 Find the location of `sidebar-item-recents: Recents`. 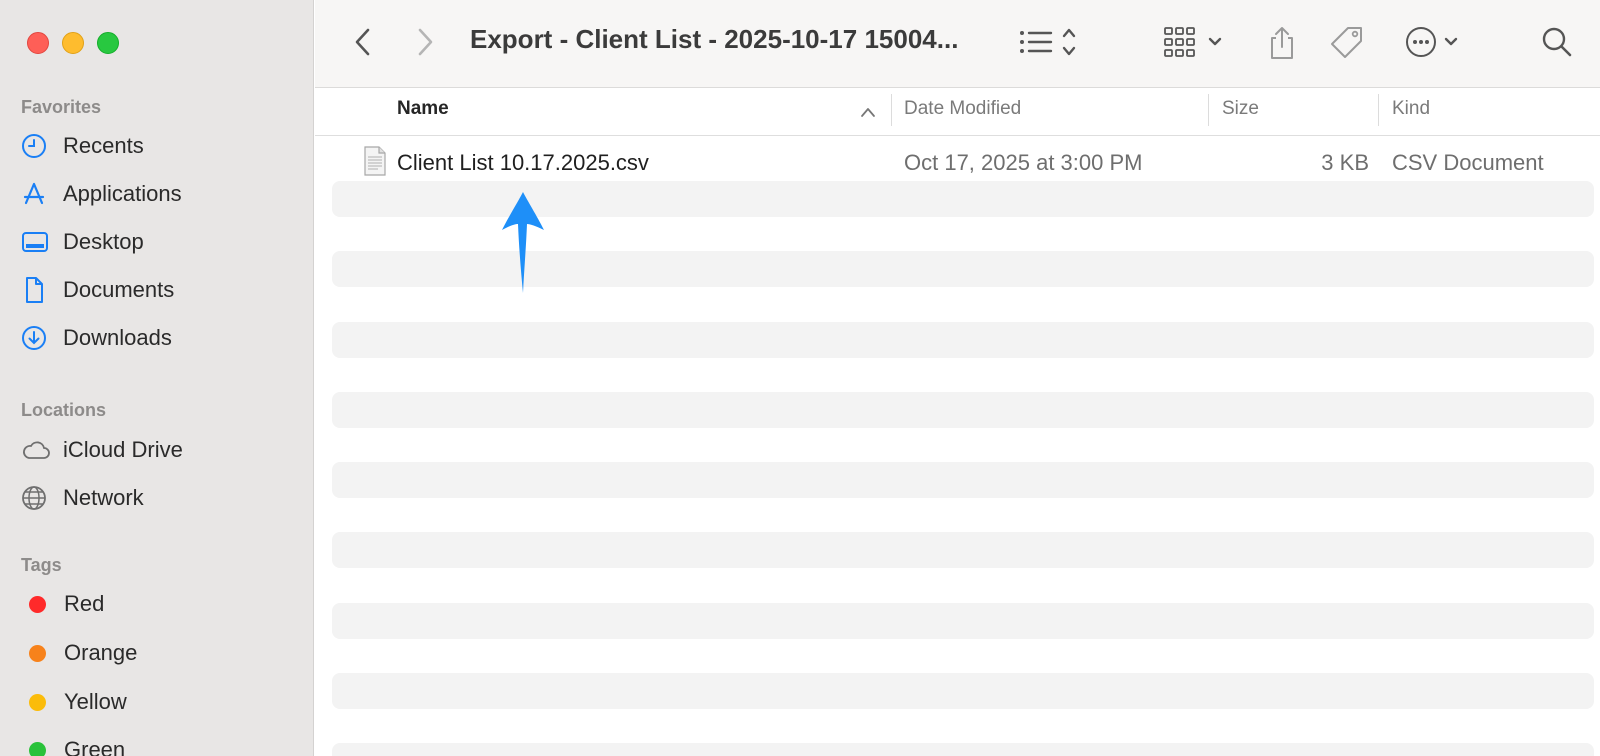

sidebar-item-recents: Recents is located at coordinates (82, 146).